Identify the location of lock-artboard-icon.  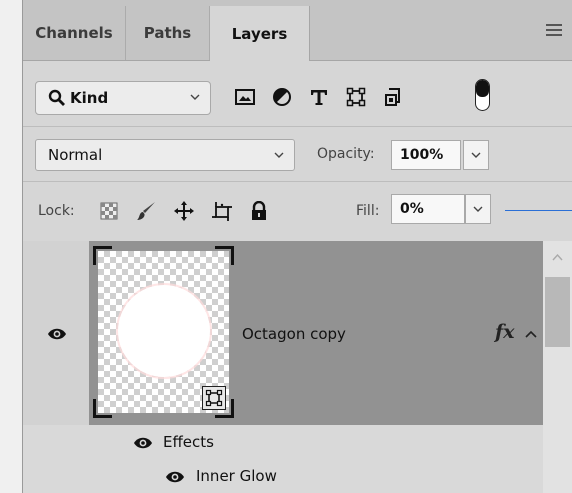
(222, 211).